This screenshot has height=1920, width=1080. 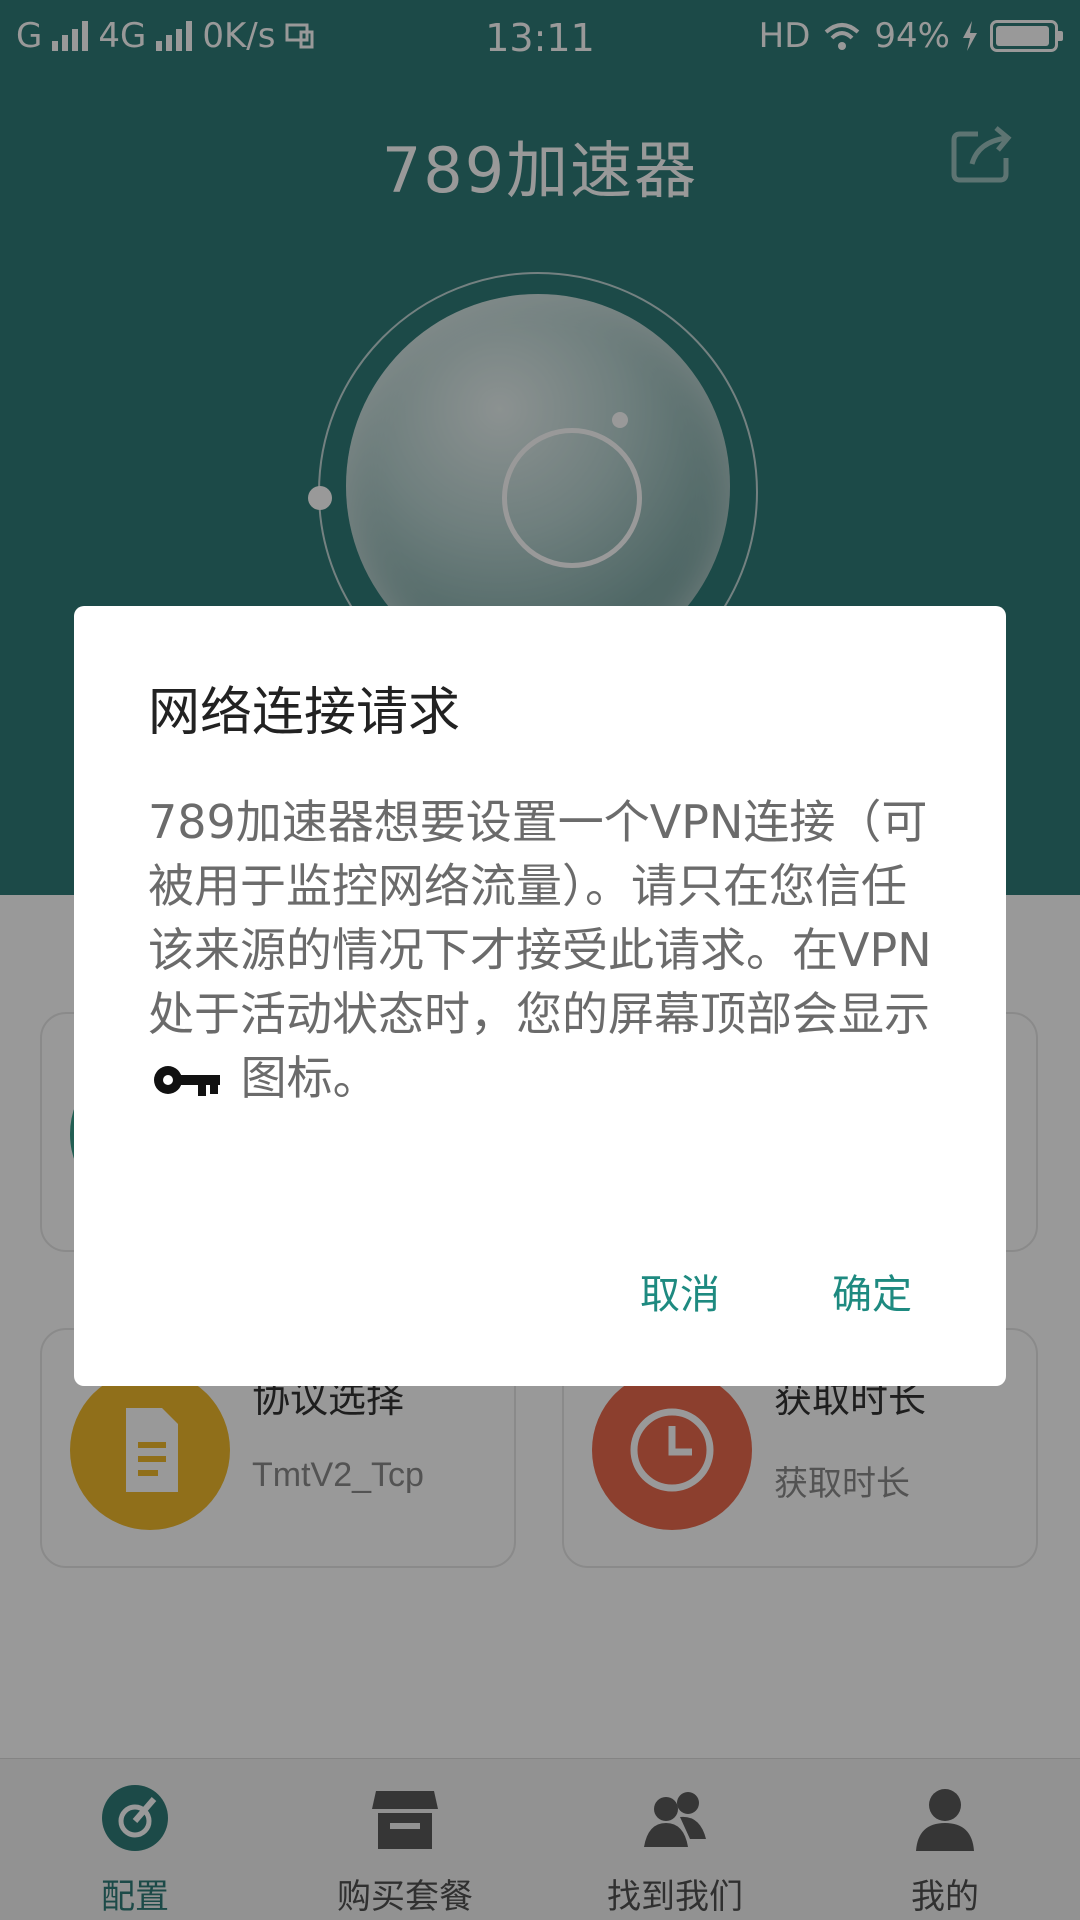 I want to click on dialog-title: 网络连接请求, so click(x=304, y=713).